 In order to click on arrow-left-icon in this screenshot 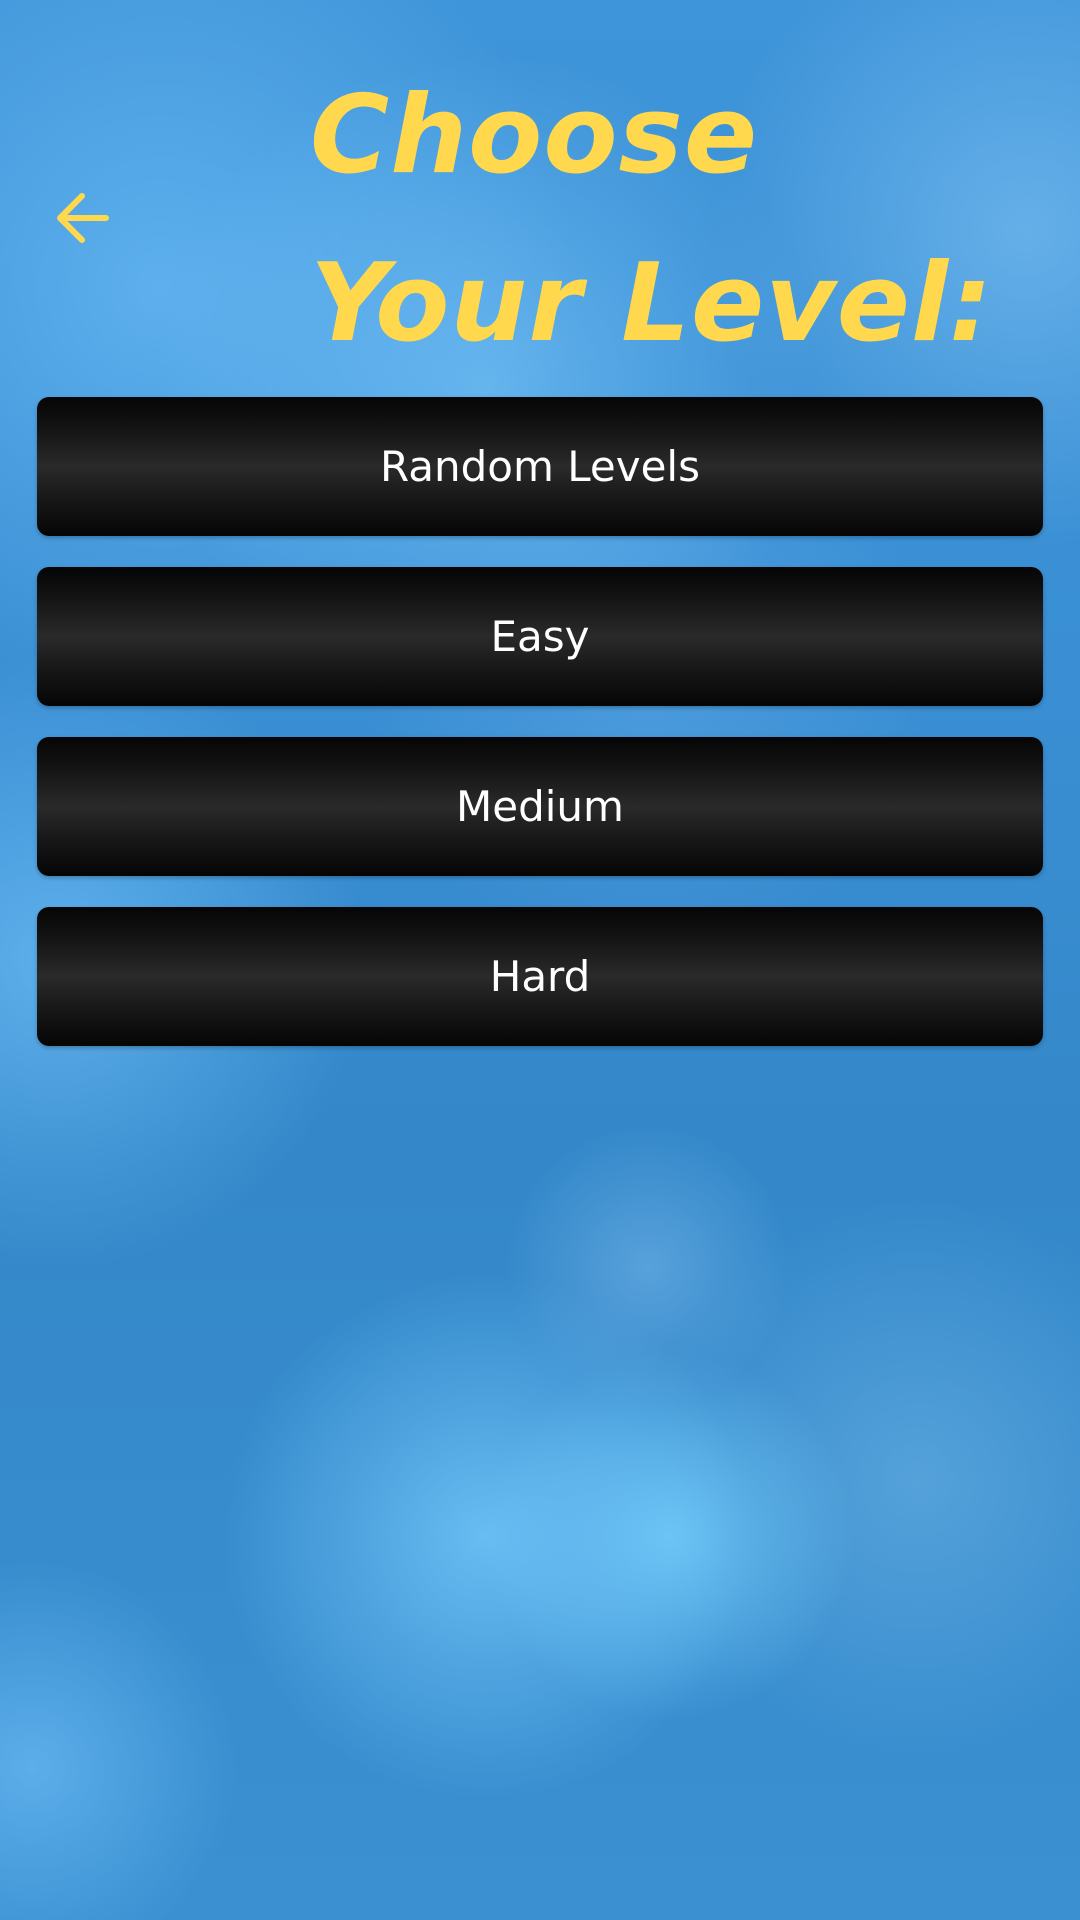, I will do `click(83, 218)`.